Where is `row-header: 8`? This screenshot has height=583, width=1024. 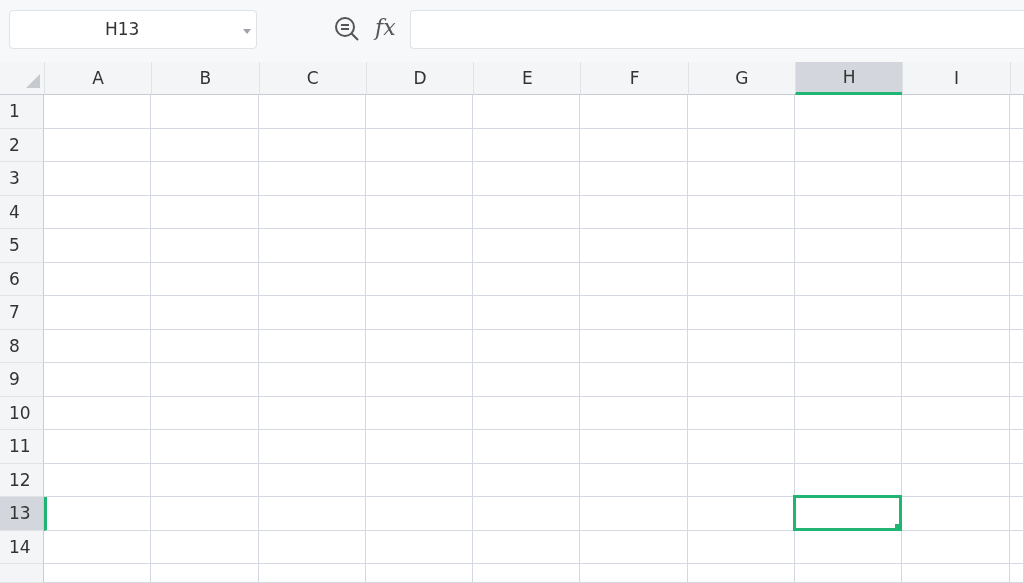
row-header: 8 is located at coordinates (22, 346).